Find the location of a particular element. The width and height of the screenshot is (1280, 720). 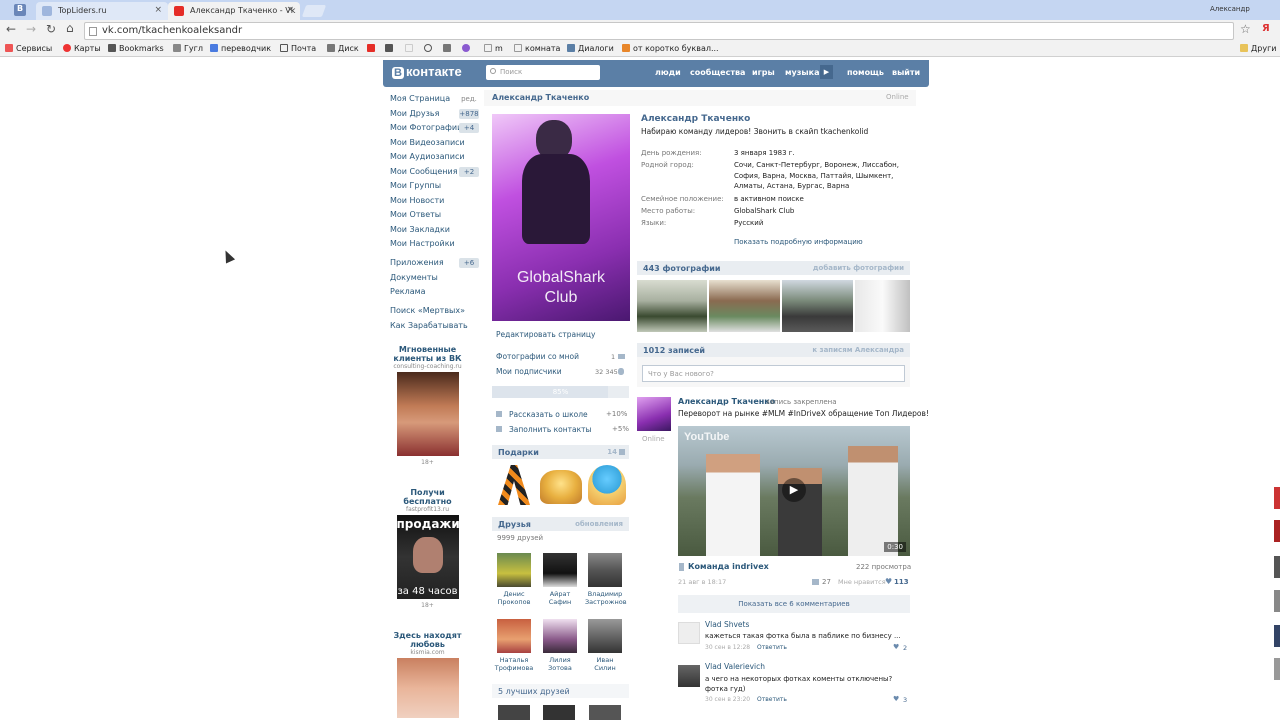

bookmark-youtube is located at coordinates (372, 48).